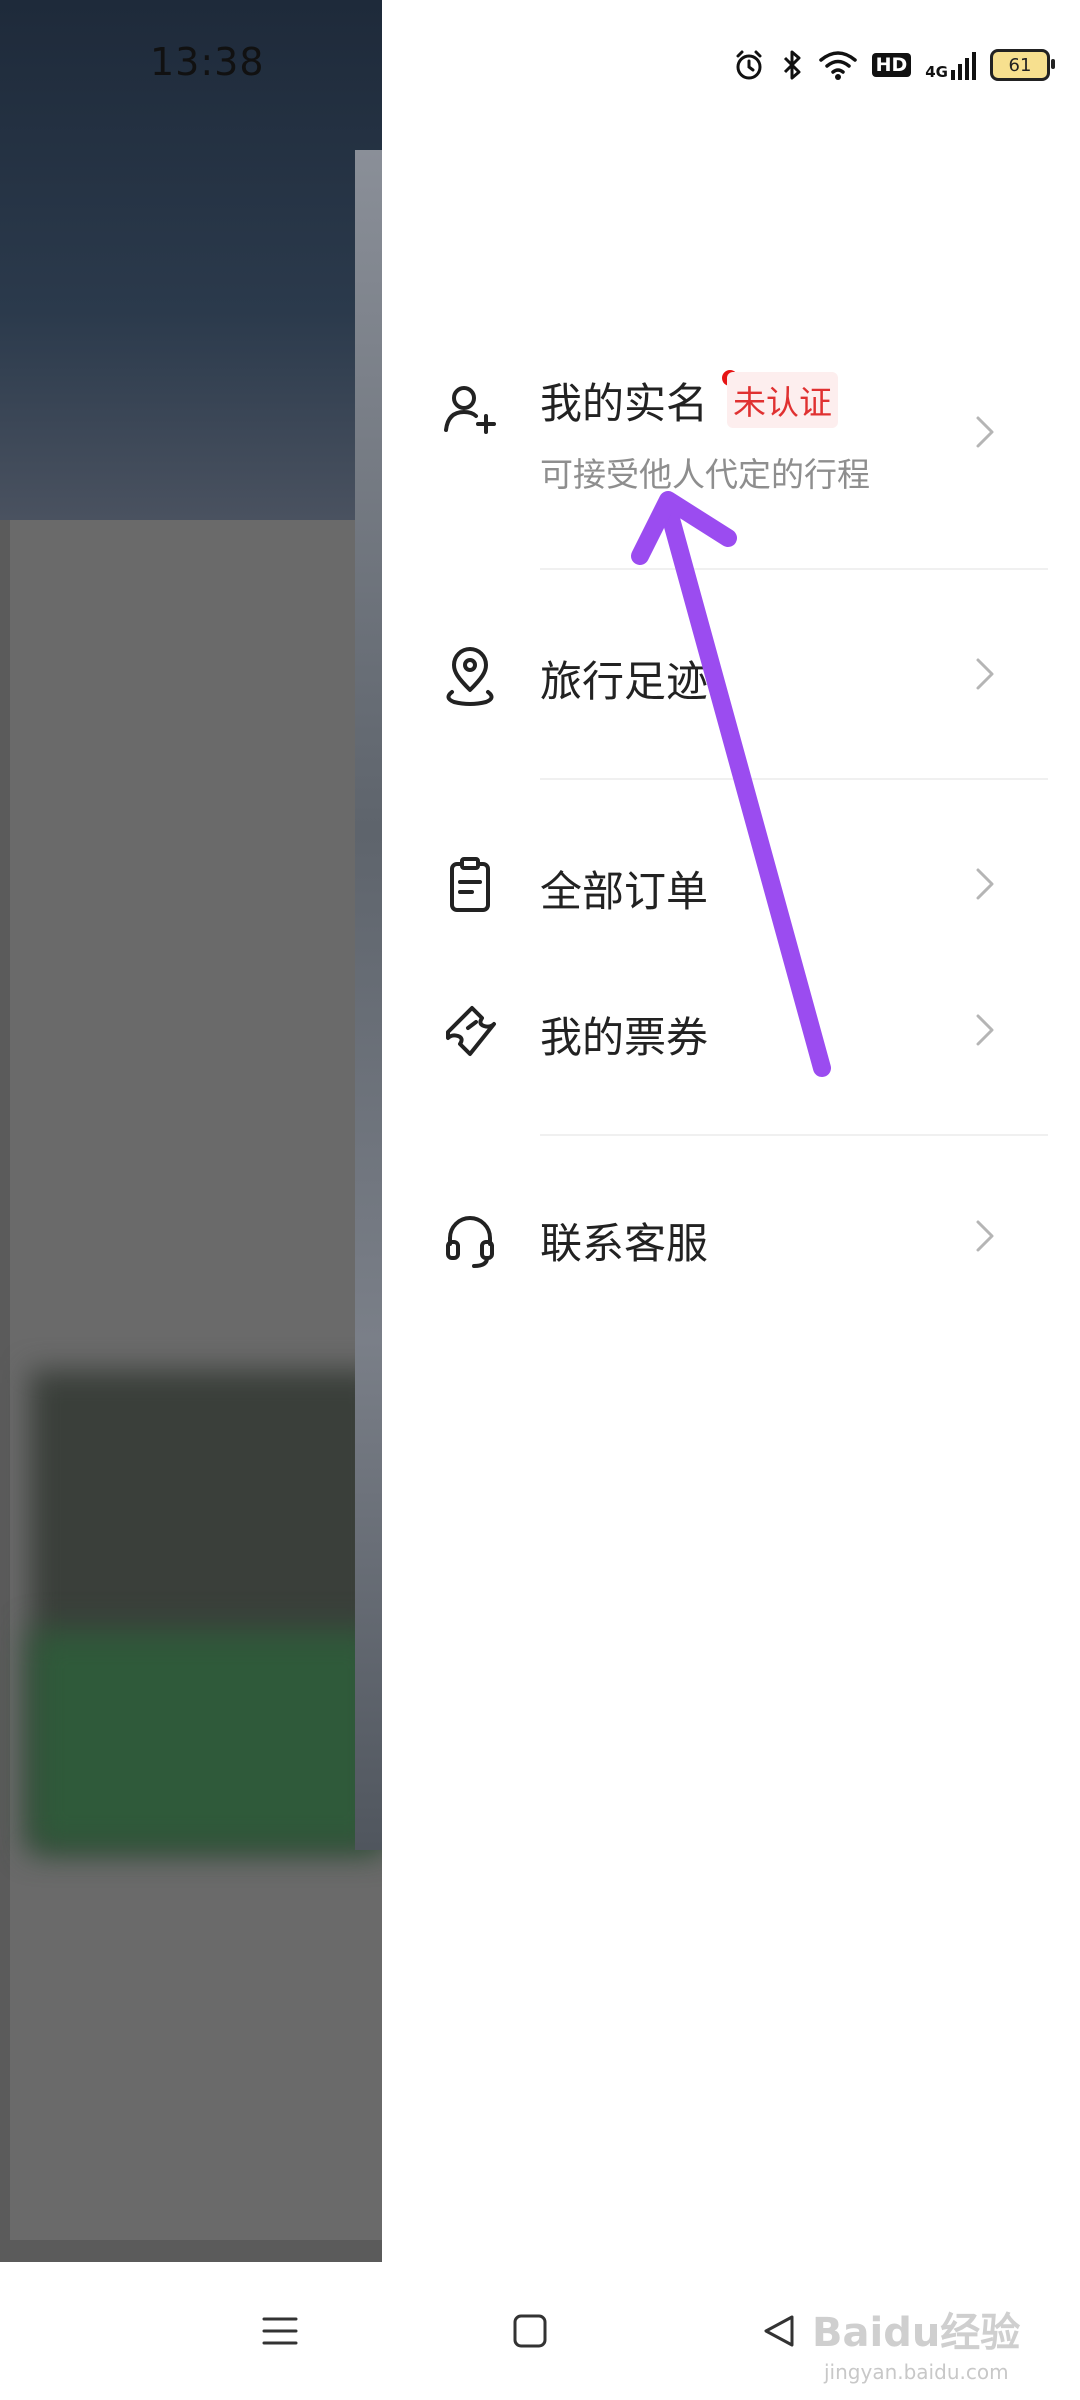 This screenshot has width=1080, height=2400. I want to click on back-triangle-icon, so click(779, 2331).